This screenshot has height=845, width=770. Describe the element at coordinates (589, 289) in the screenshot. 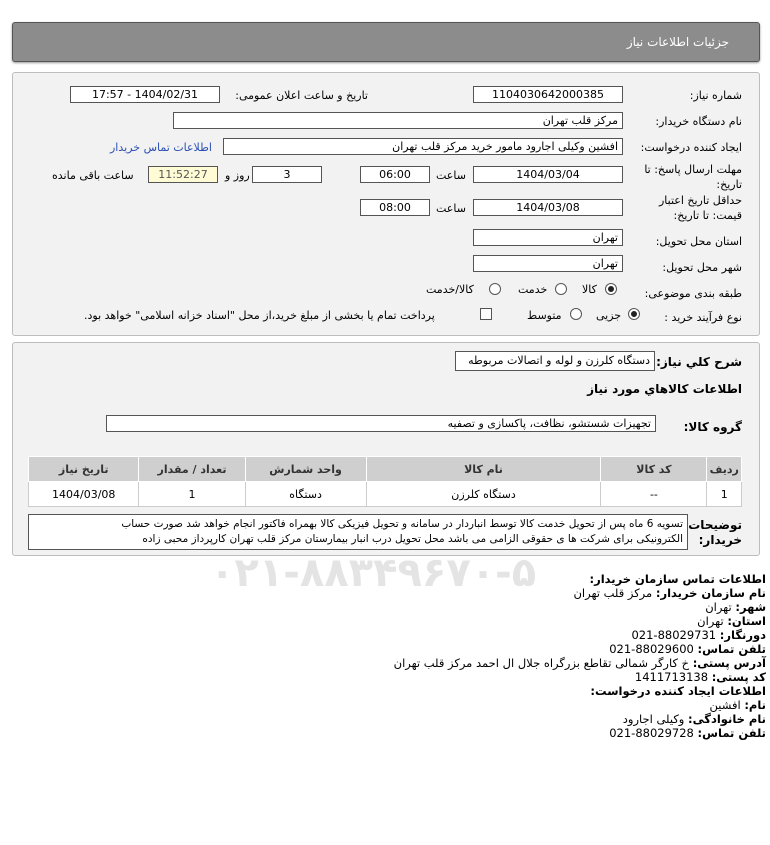

I see `category-option-goods: کالا` at that location.